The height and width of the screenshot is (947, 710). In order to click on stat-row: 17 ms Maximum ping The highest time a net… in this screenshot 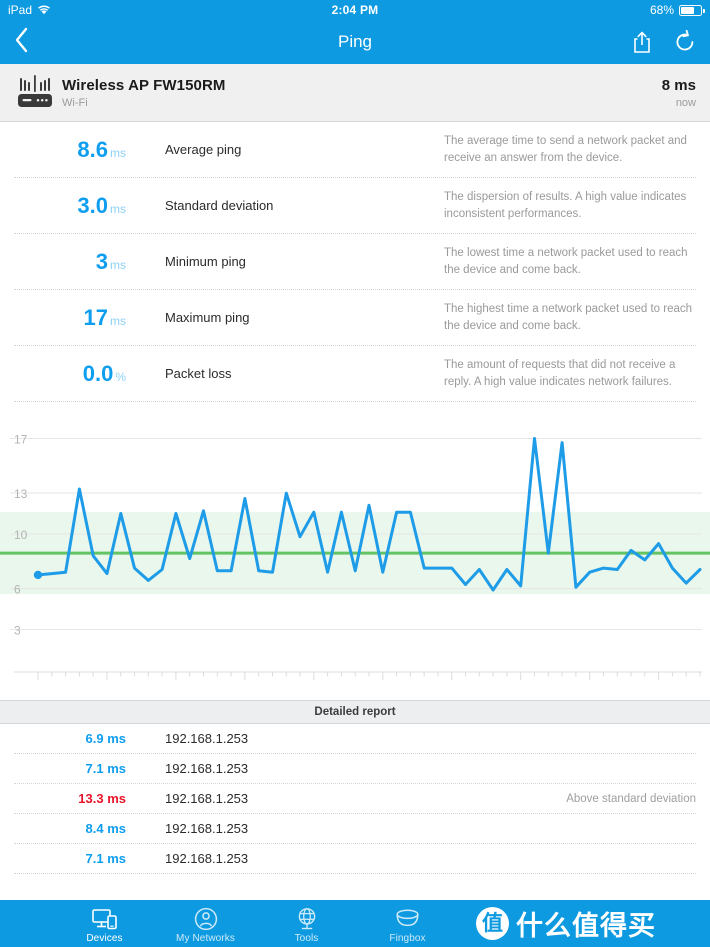, I will do `click(355, 318)`.